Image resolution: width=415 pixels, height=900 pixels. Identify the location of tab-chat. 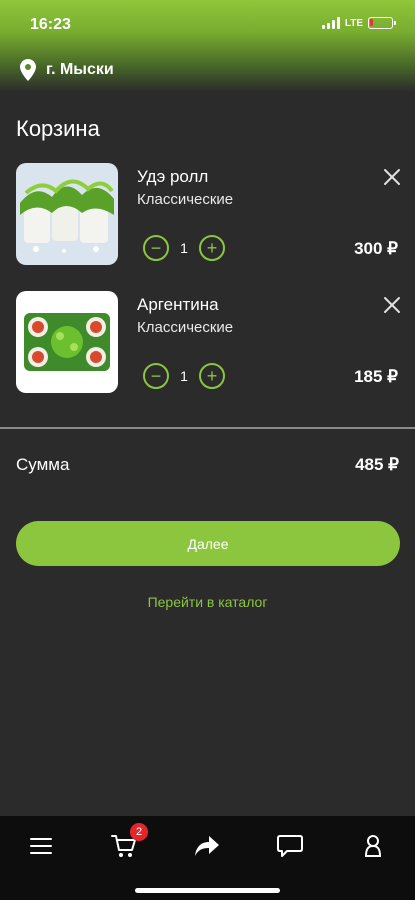
(290, 846).